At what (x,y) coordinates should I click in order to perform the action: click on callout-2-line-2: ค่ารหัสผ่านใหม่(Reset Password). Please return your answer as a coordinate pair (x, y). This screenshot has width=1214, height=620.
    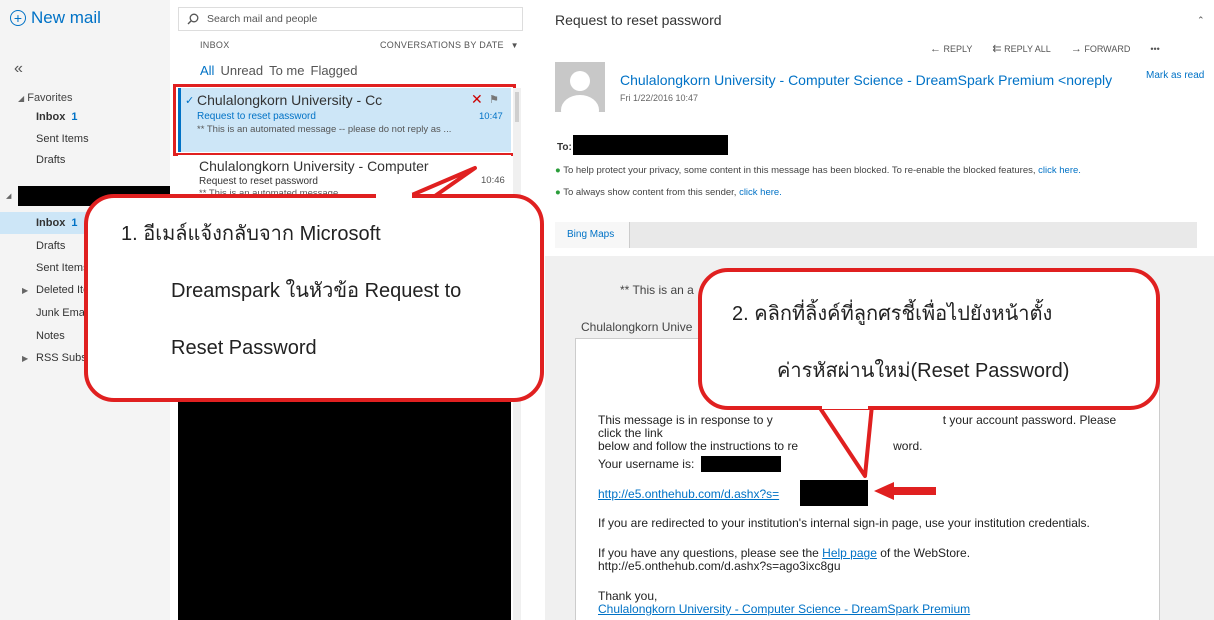
    Looking at the image, I should click on (923, 371).